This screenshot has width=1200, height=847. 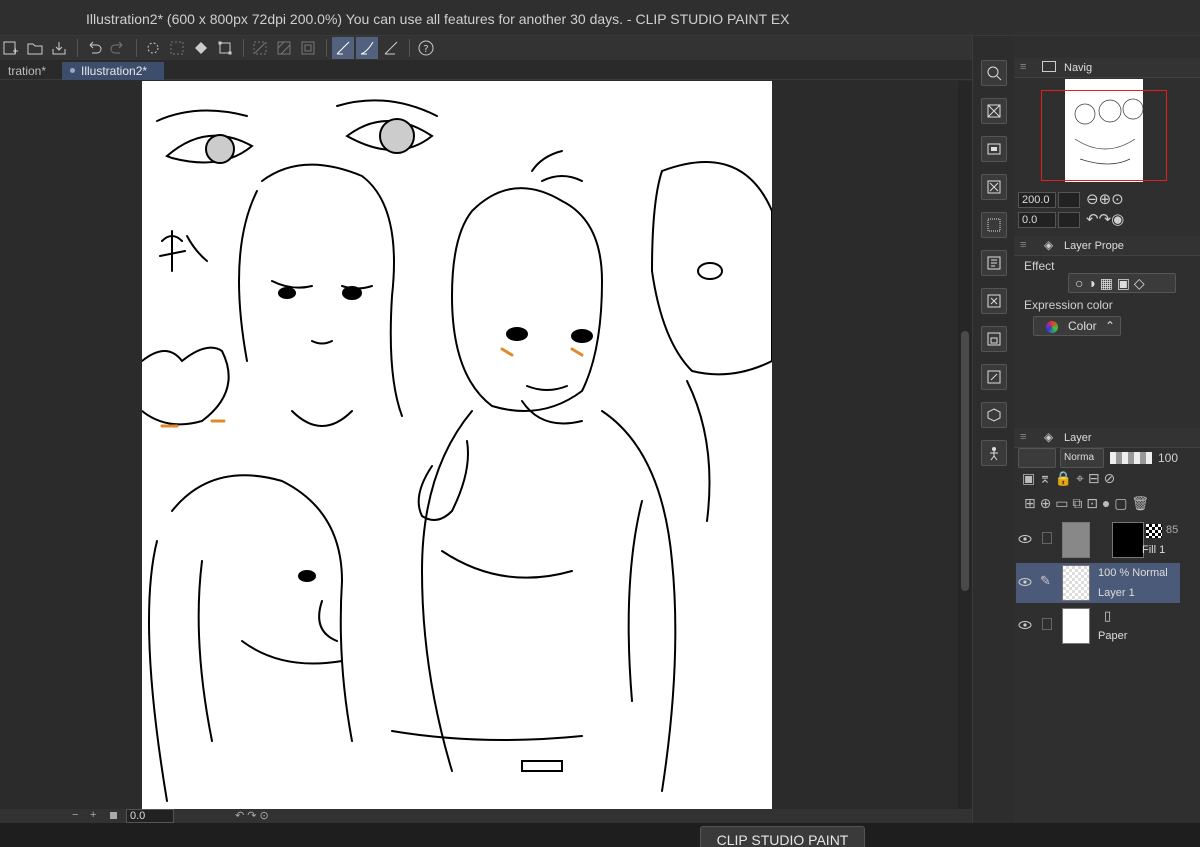 What do you see at coordinates (260, 48) in the screenshot?
I see `hatch-icon` at bounding box center [260, 48].